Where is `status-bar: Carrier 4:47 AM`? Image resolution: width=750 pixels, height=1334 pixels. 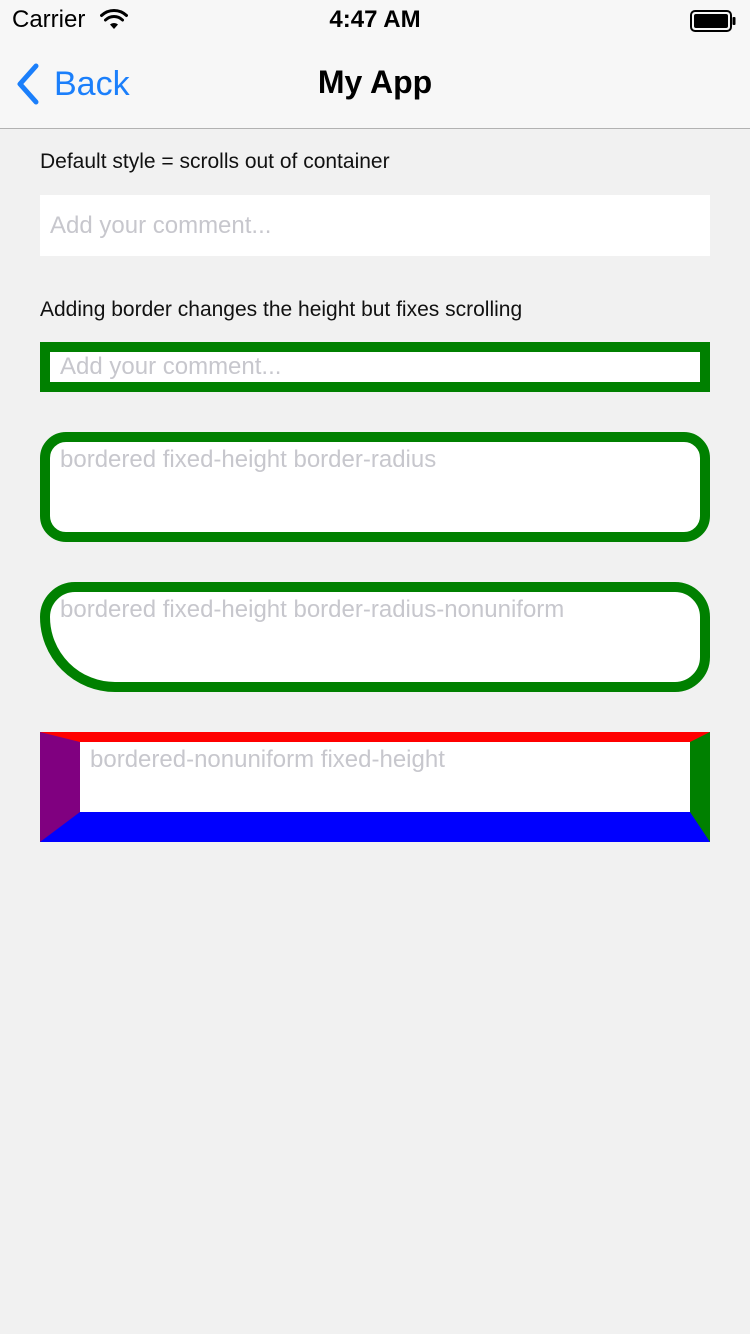
status-bar: Carrier 4:47 AM is located at coordinates (375, 20).